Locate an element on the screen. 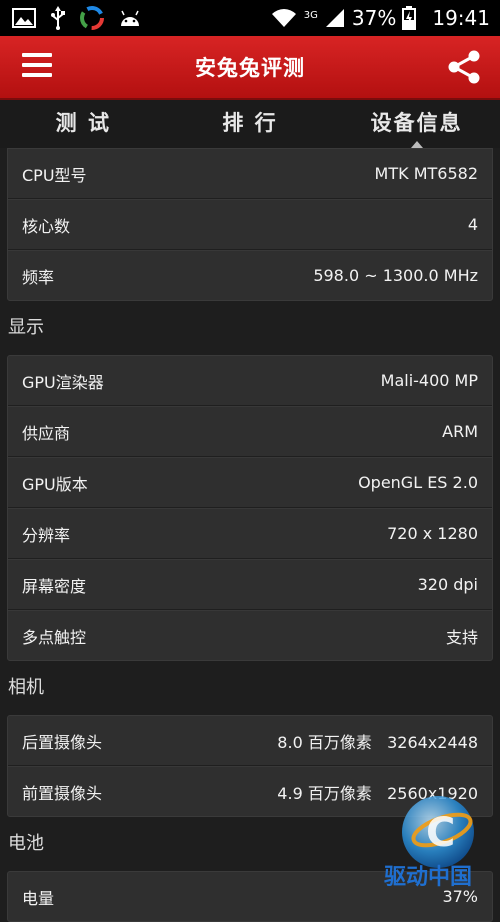 This screenshot has height=922, width=500. info-row-rear-camera: 后置摄像头 8.0 百万像素 3264x2448 is located at coordinates (250, 741).